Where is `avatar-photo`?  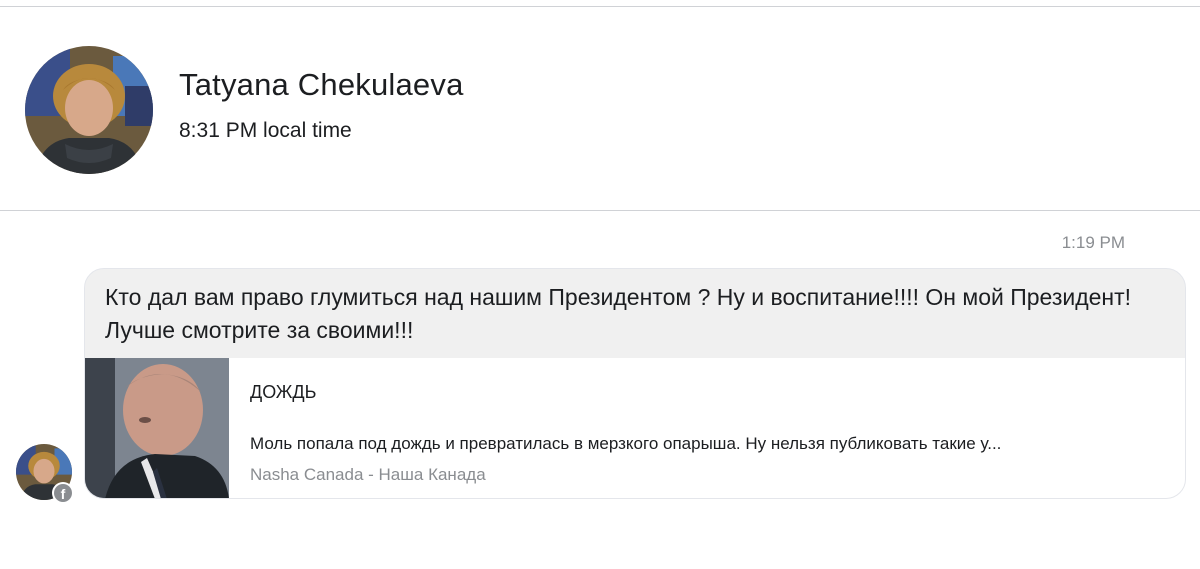
avatar-photo is located at coordinates (89, 110).